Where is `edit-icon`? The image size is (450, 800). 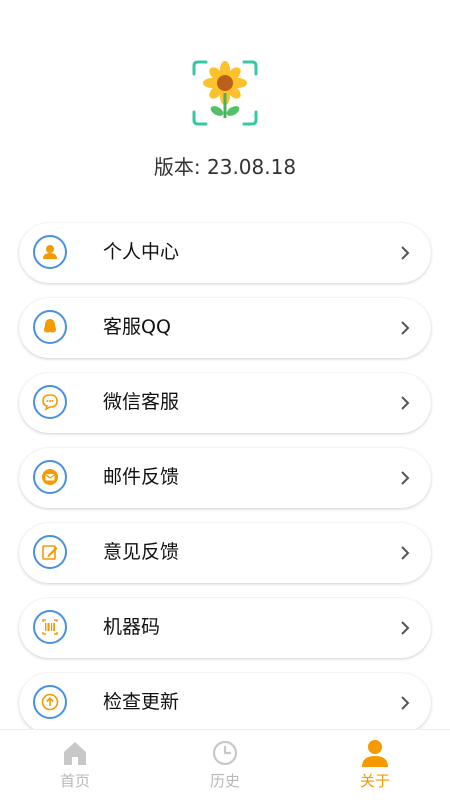
edit-icon is located at coordinates (50, 552).